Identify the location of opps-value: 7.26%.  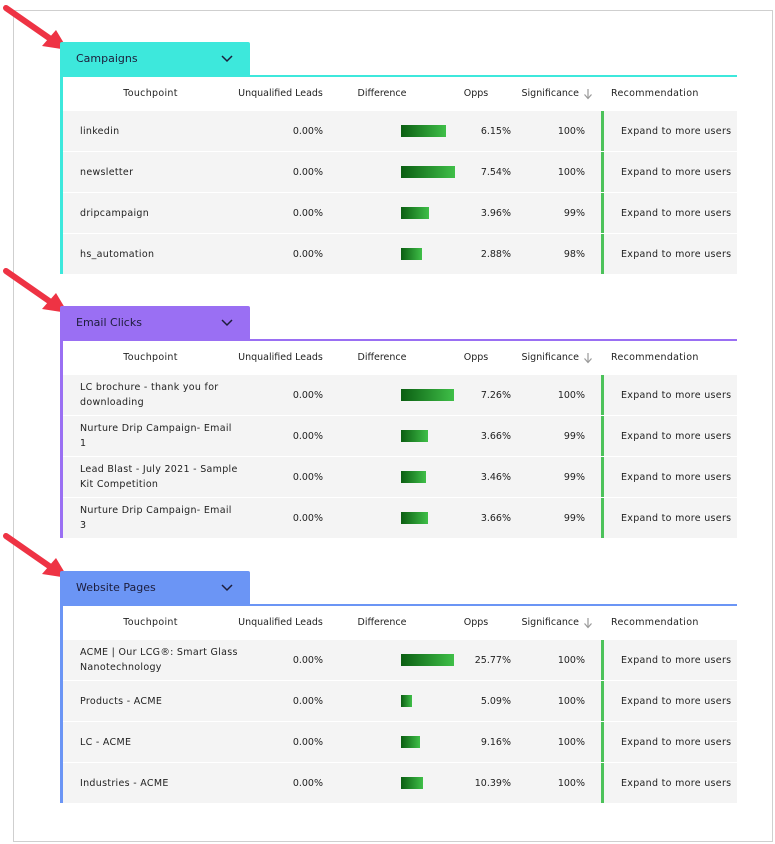
(495, 395).